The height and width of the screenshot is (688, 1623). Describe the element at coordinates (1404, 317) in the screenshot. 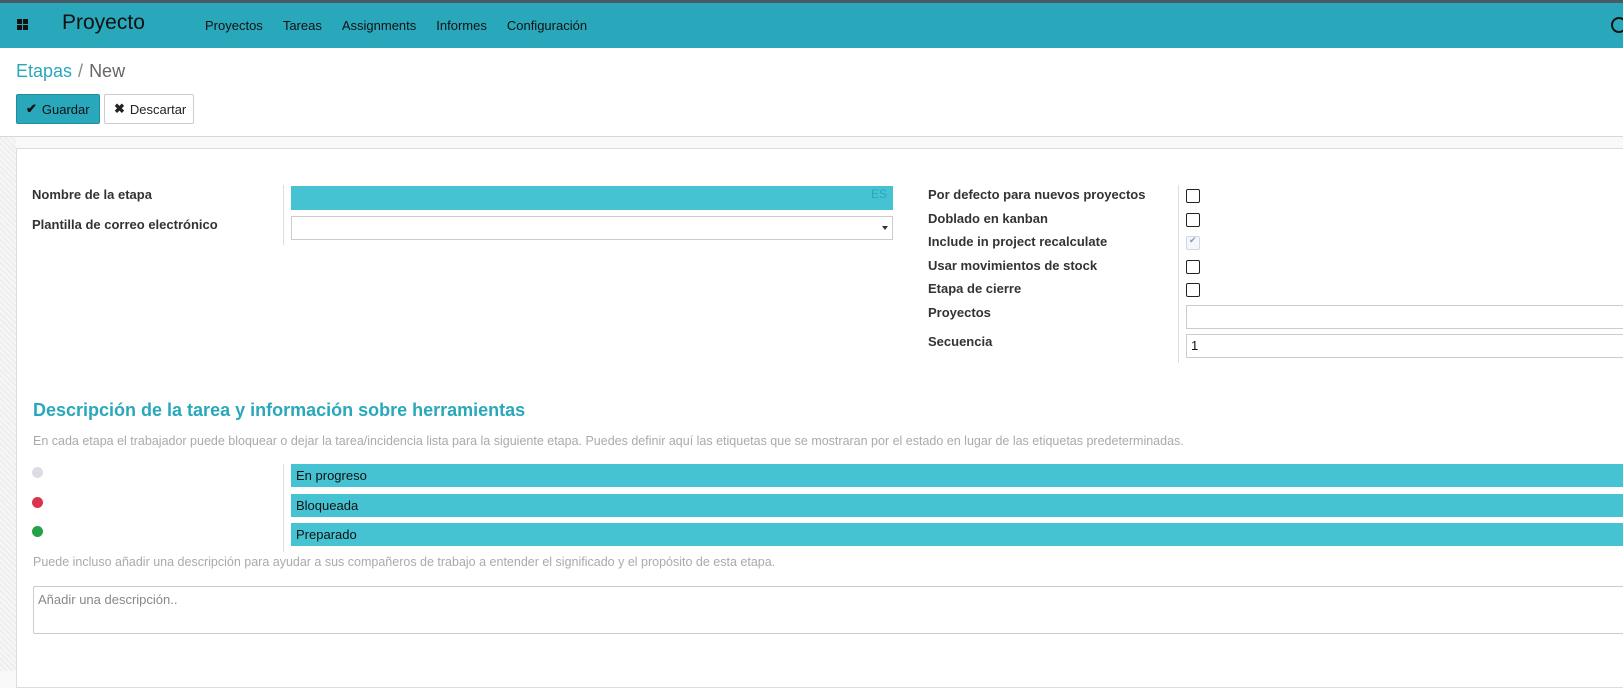

I see `projects-input` at that location.